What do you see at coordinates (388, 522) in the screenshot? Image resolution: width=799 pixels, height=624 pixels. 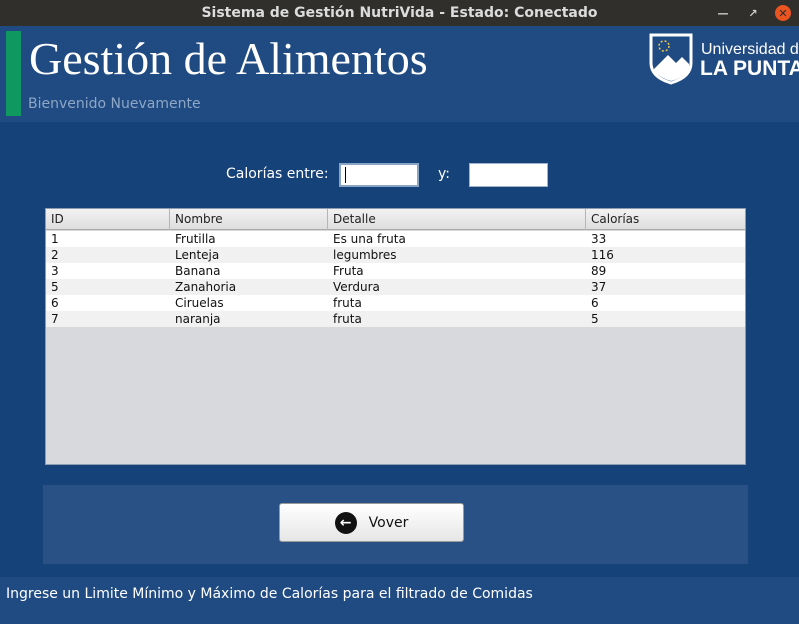 I see `back-button-label: Vover` at bounding box center [388, 522].